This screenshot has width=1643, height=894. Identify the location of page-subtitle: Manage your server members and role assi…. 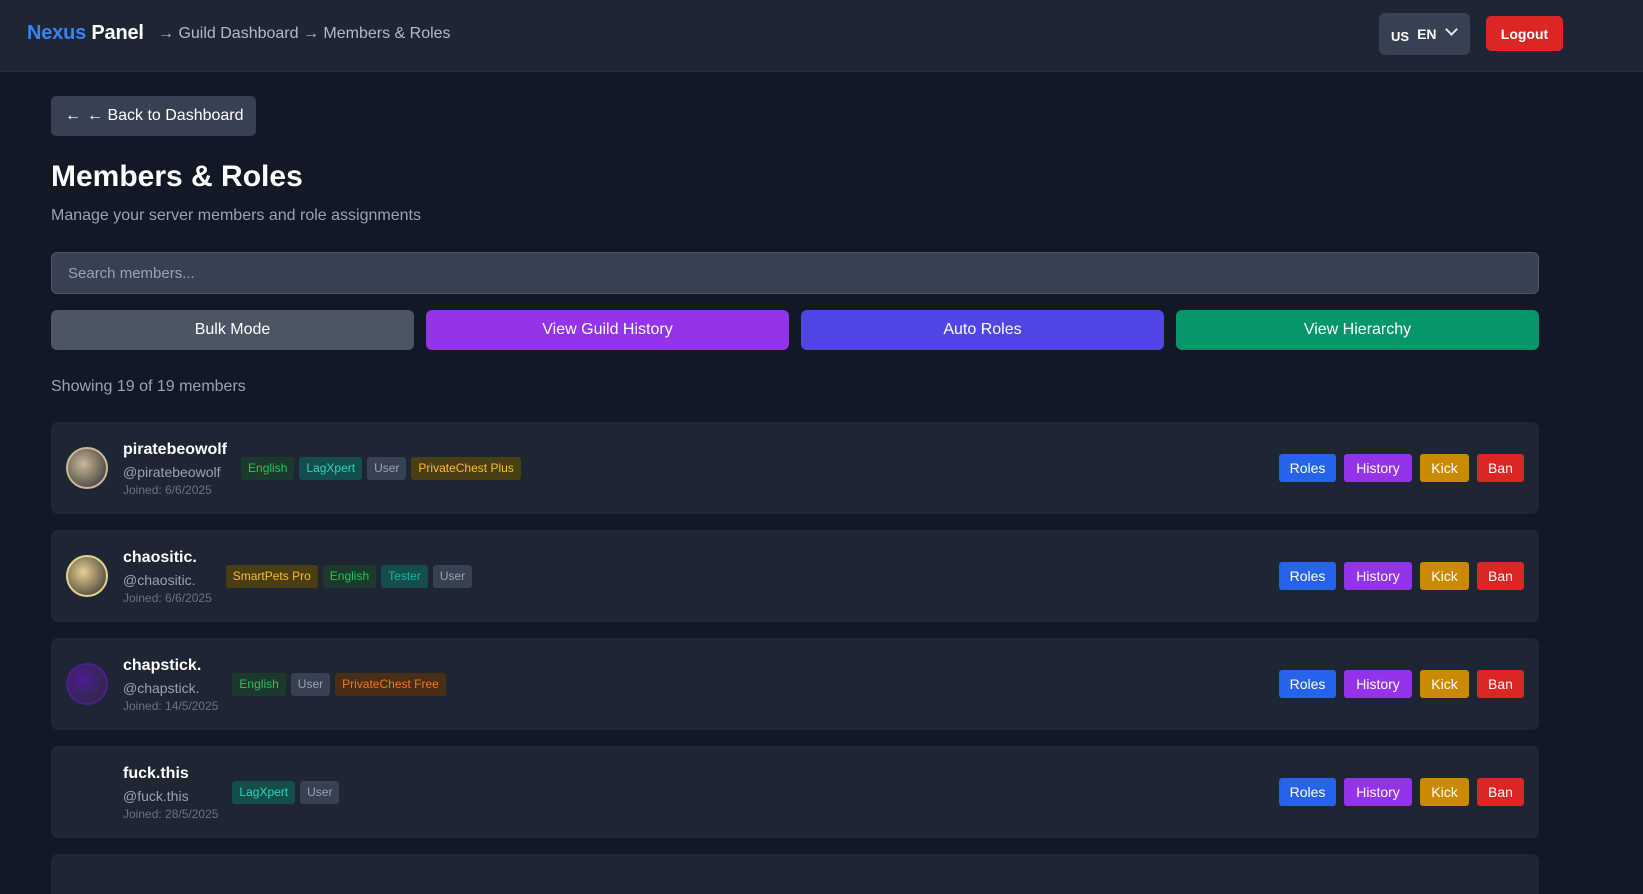
(236, 215).